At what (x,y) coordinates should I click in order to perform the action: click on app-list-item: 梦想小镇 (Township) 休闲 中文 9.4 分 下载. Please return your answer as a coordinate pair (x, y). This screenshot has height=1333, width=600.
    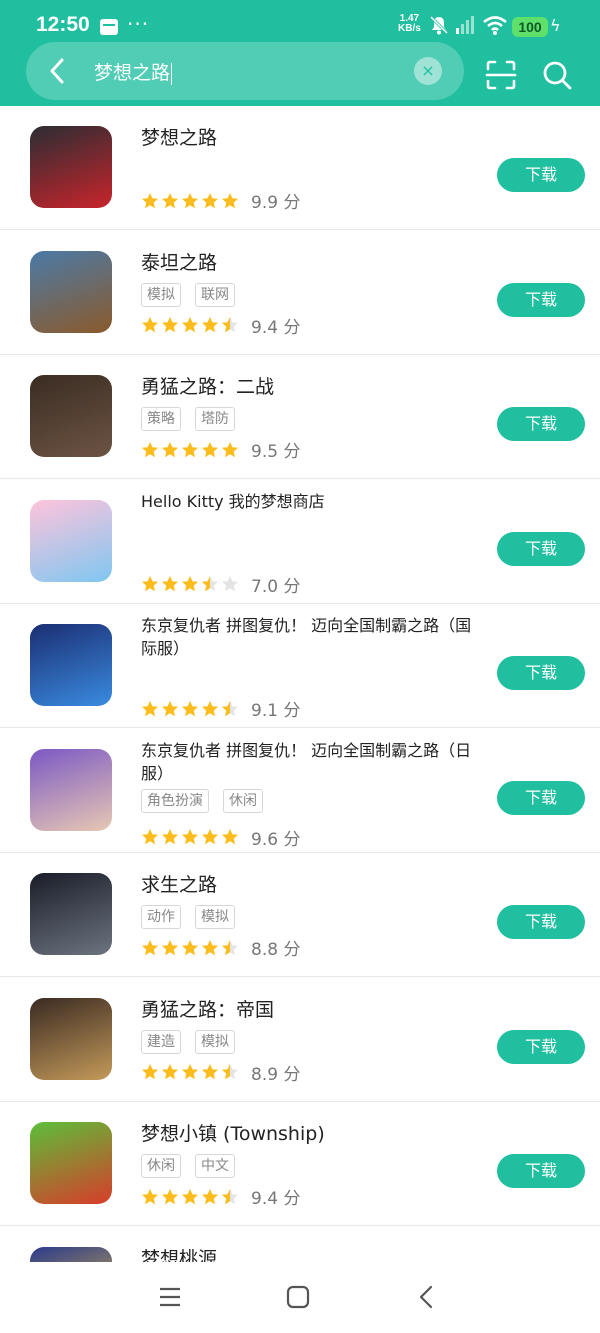
    Looking at the image, I should click on (300, 1164).